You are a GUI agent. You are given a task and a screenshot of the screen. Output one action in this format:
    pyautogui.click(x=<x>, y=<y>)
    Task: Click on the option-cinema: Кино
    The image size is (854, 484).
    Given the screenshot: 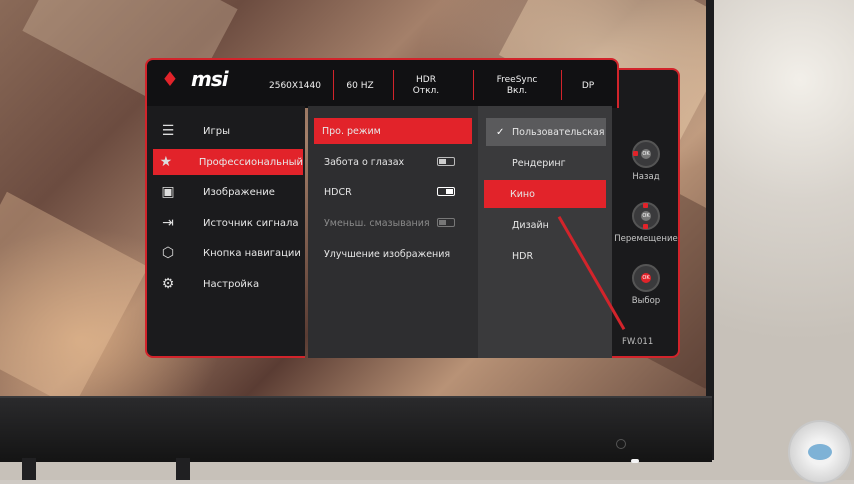 What is the action you would take?
    pyautogui.click(x=545, y=194)
    